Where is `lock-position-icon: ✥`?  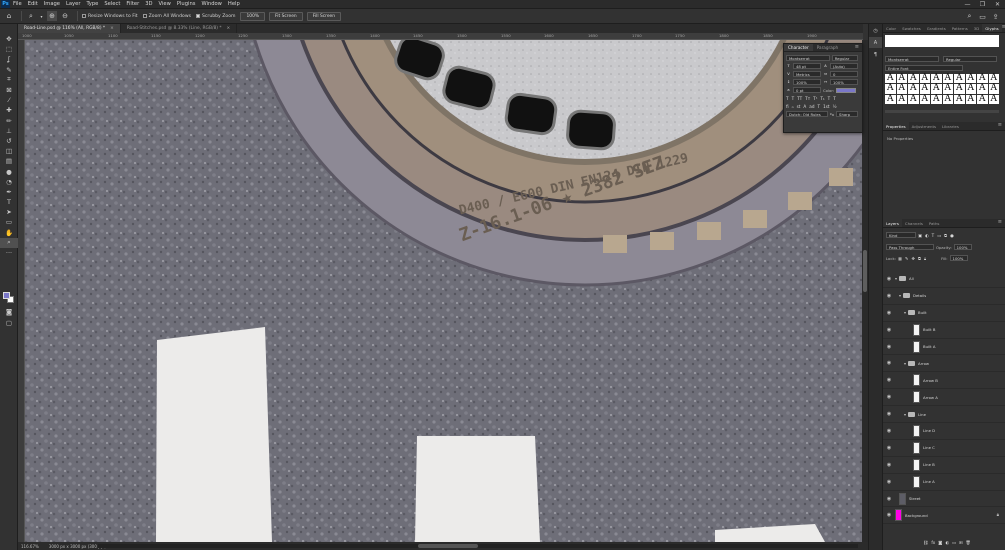 lock-position-icon: ✥ is located at coordinates (913, 258).